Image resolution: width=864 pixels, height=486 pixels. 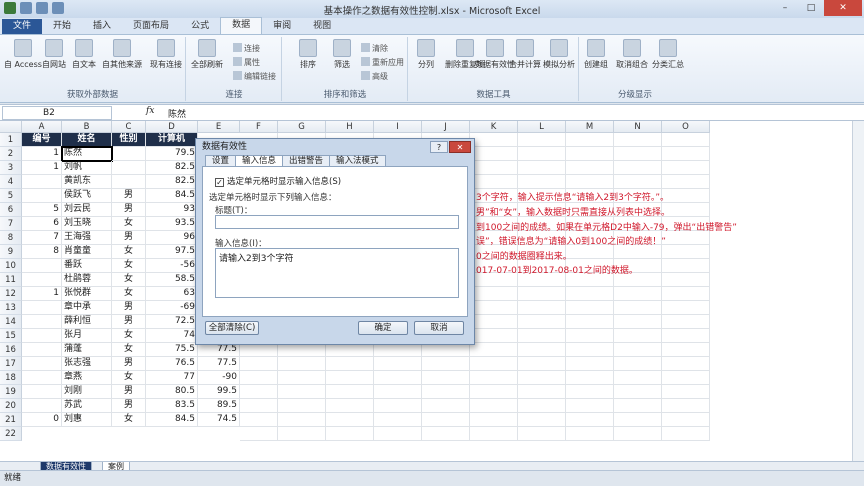 I want to click on column-header: D, so click(x=172, y=127).